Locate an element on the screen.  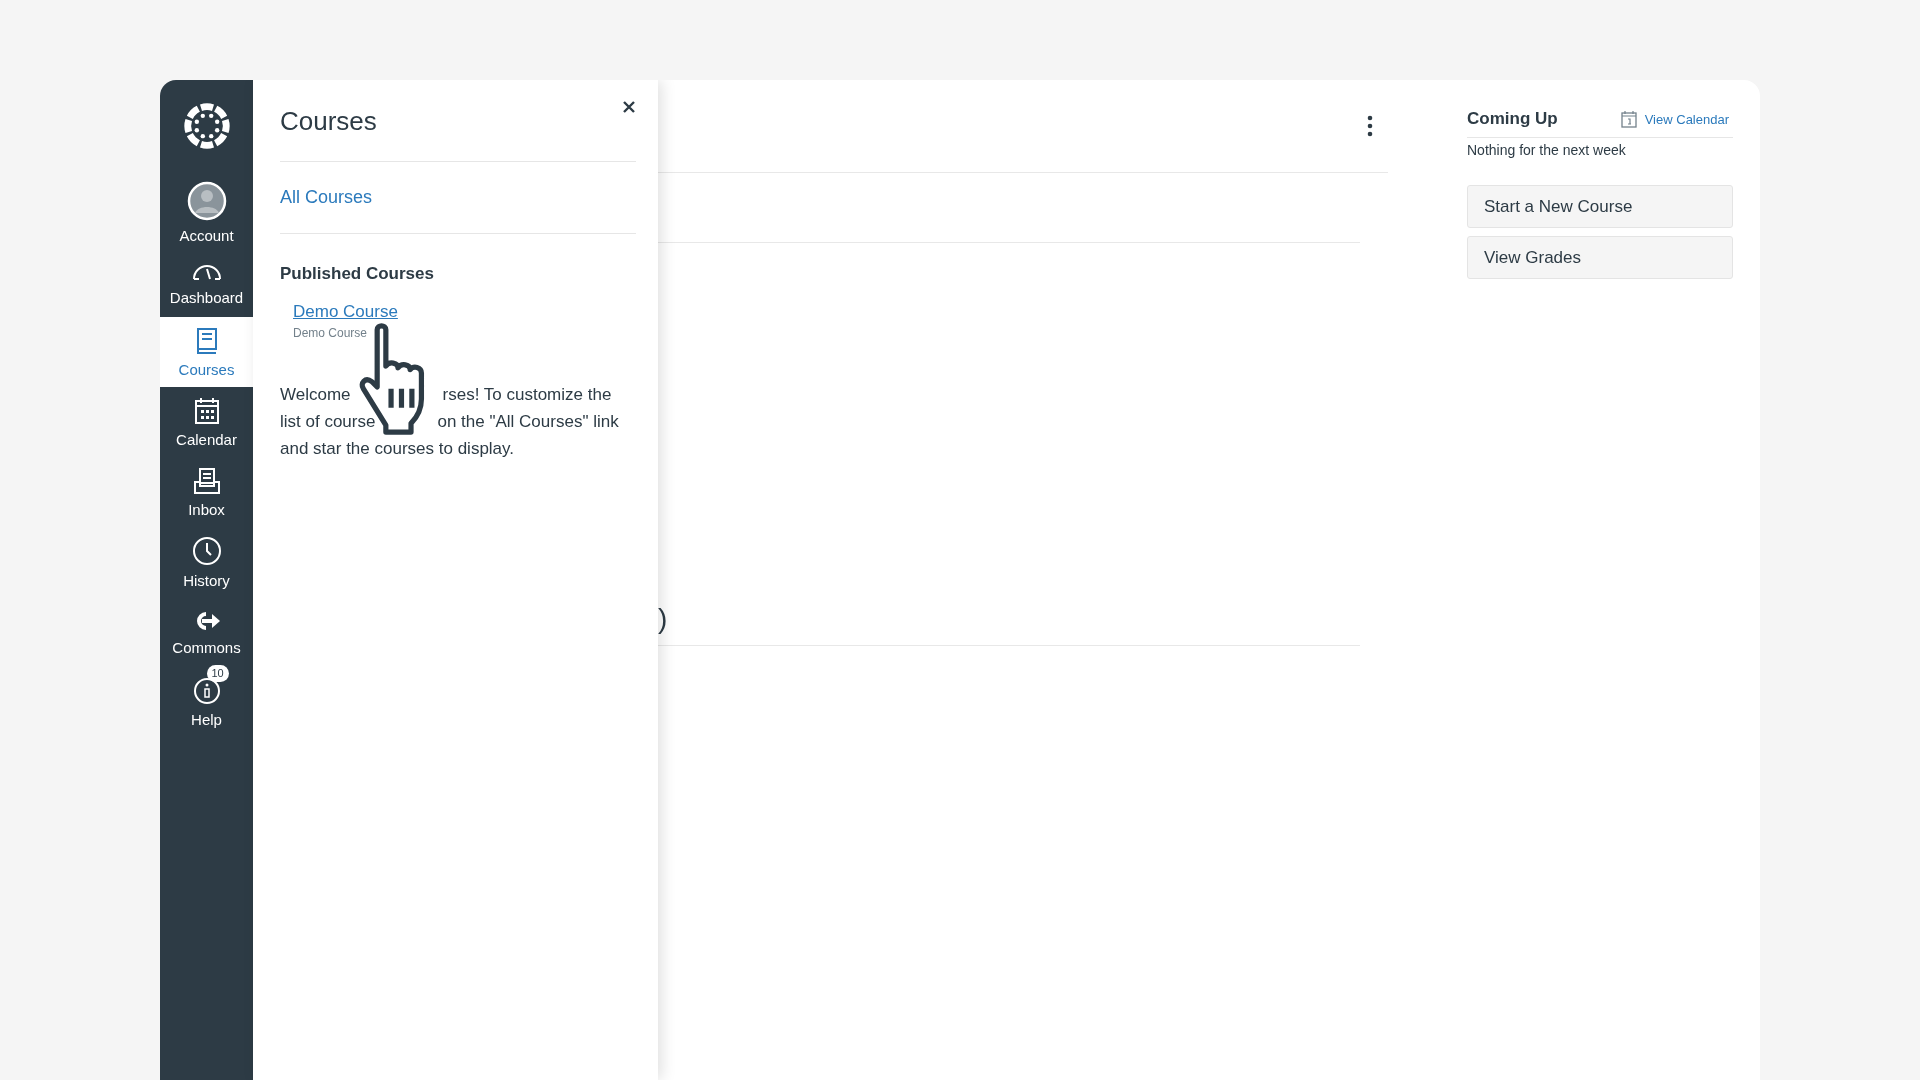
nav-item: Calendar is located at coordinates (206, 422).